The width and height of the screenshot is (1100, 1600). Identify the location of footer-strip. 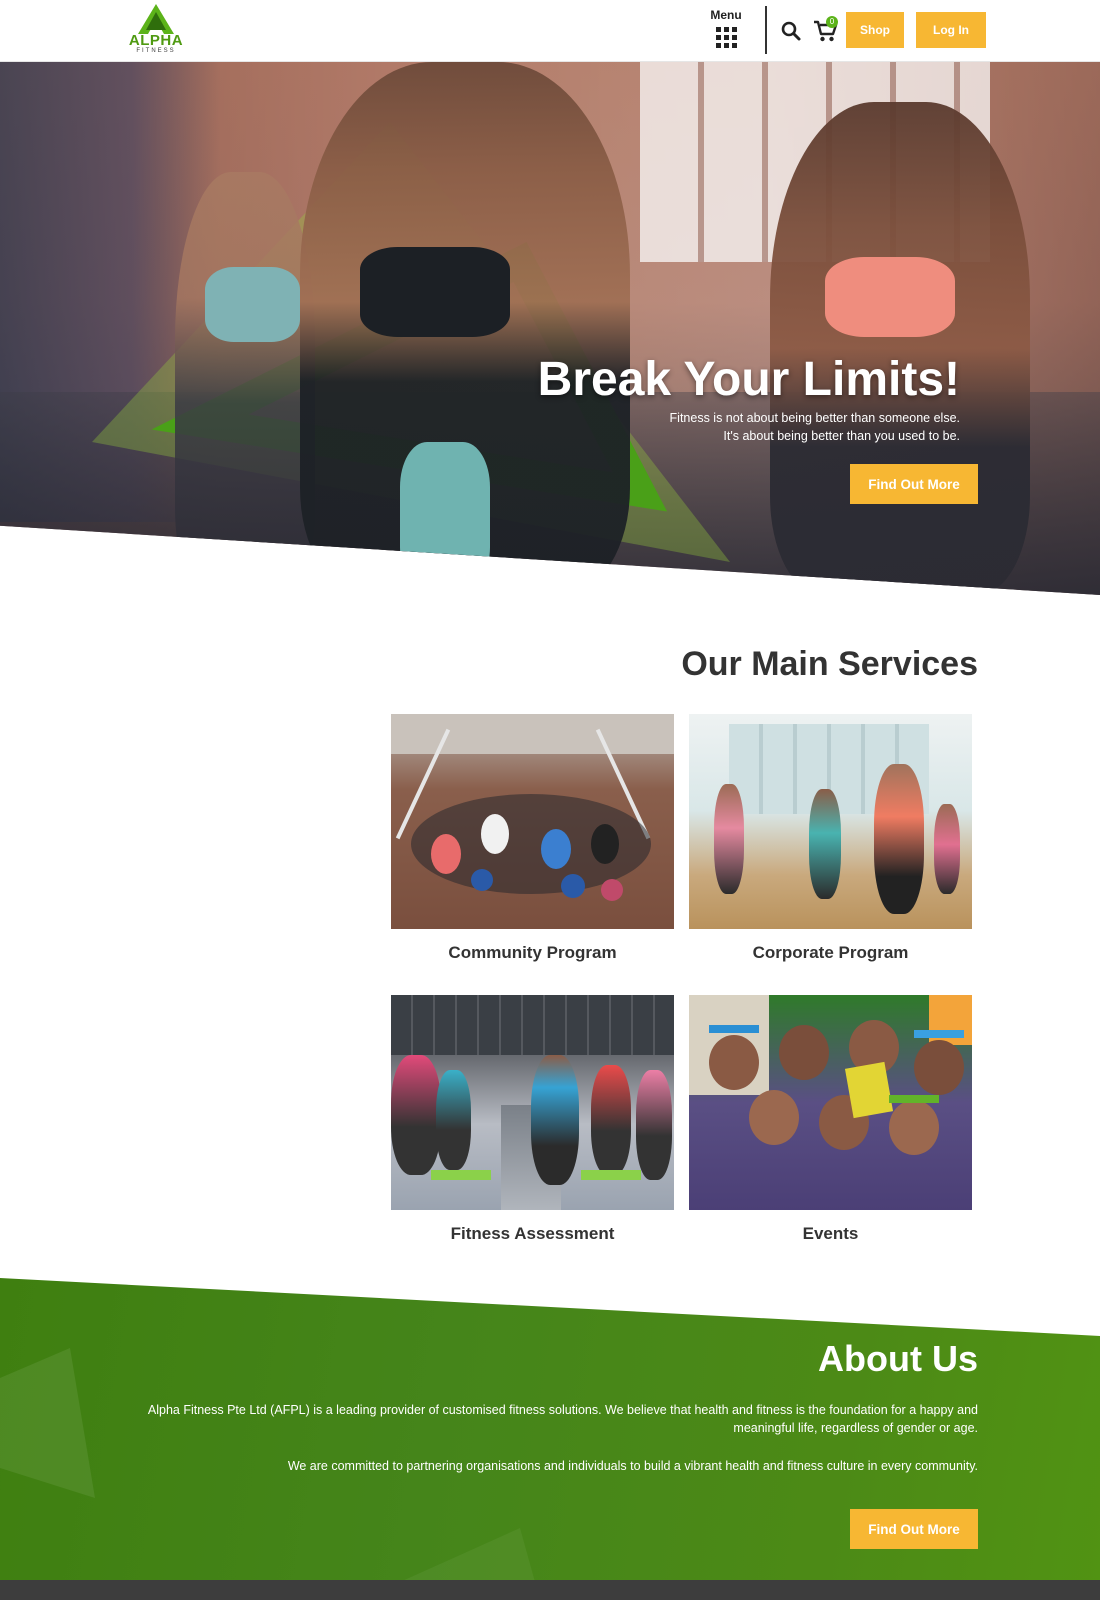
(550, 1590).